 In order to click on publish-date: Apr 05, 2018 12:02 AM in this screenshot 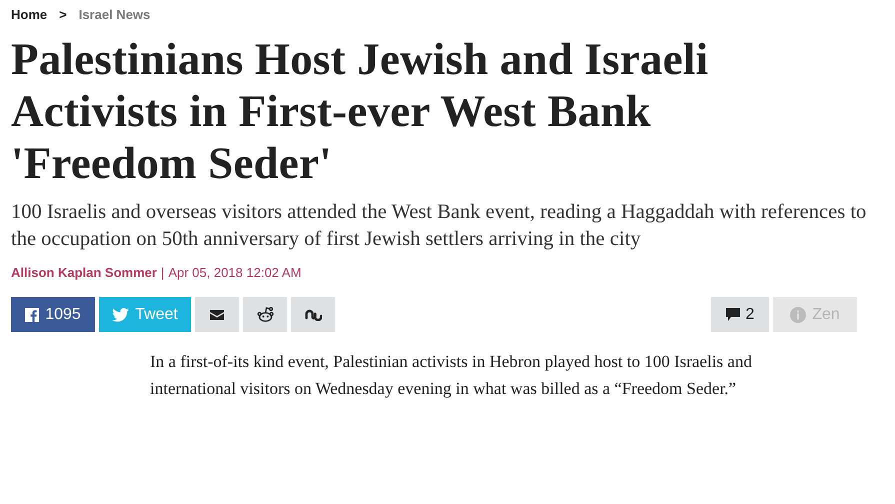, I will do `click(235, 272)`.